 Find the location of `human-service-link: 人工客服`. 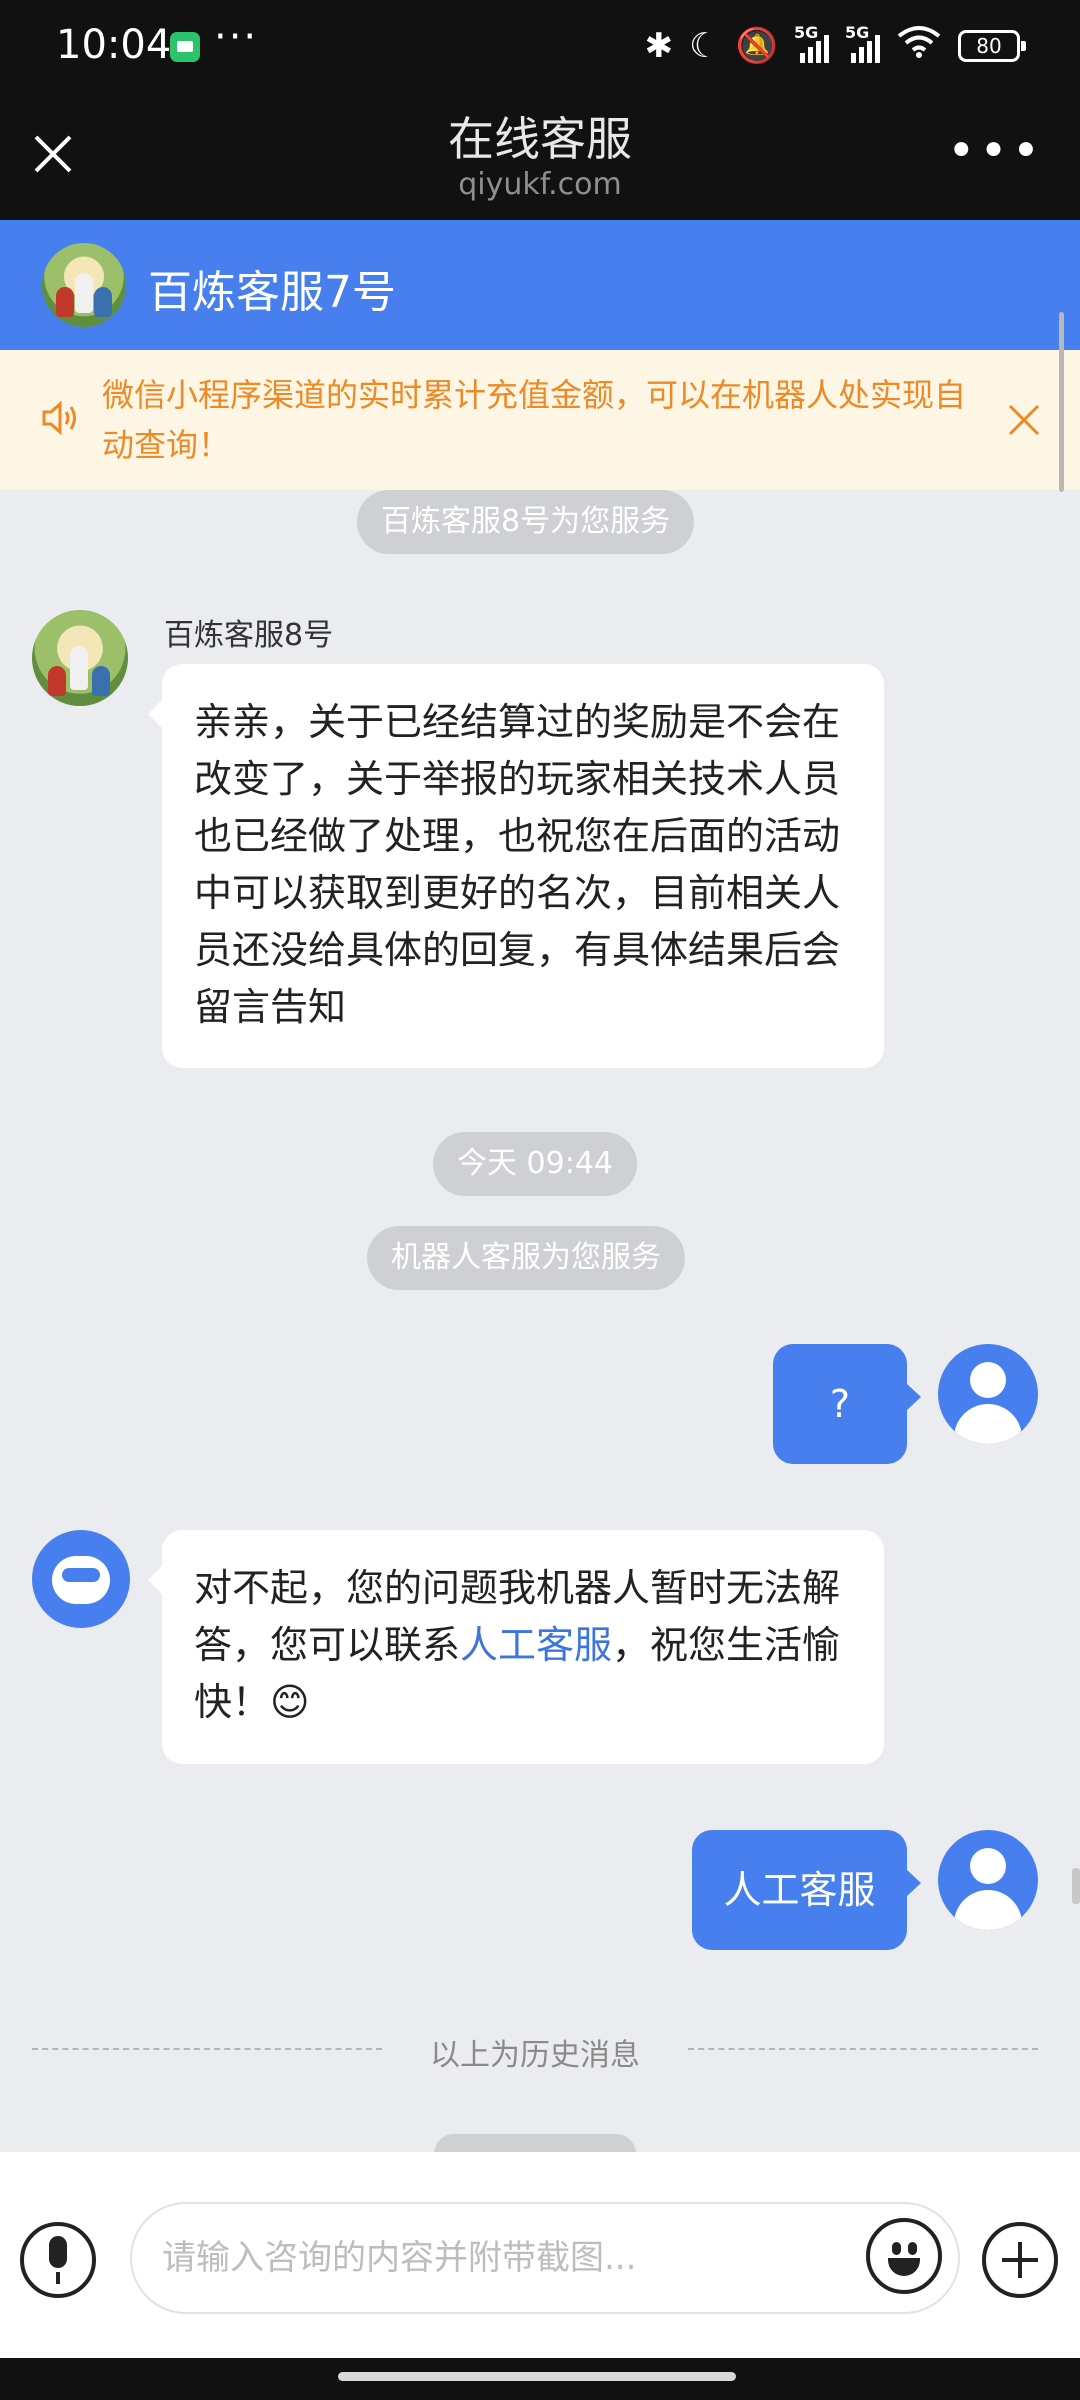

human-service-link: 人工客服 is located at coordinates (536, 1645).